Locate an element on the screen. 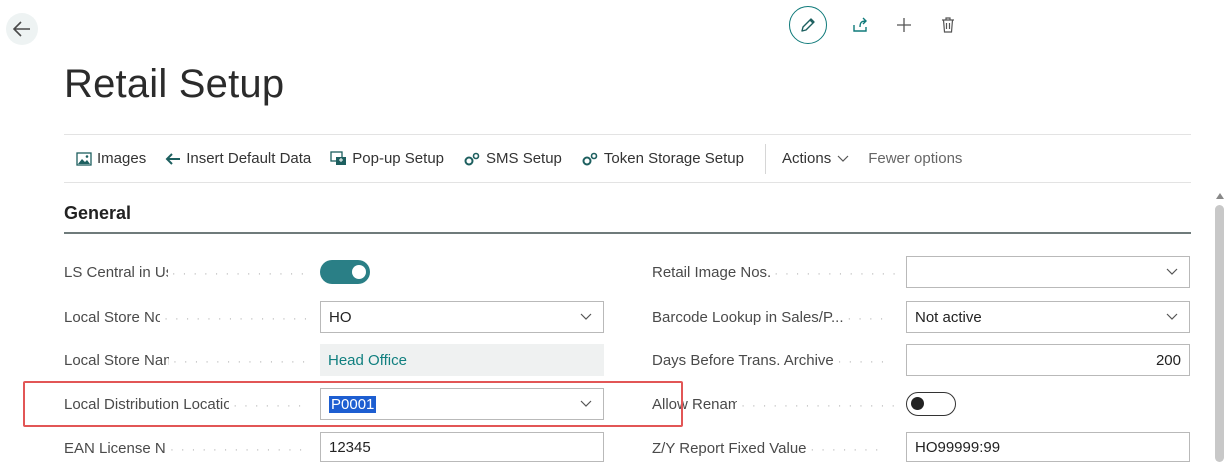 The width and height of the screenshot is (1231, 462). field-label: LS Central in Use is located at coordinates (116, 272).